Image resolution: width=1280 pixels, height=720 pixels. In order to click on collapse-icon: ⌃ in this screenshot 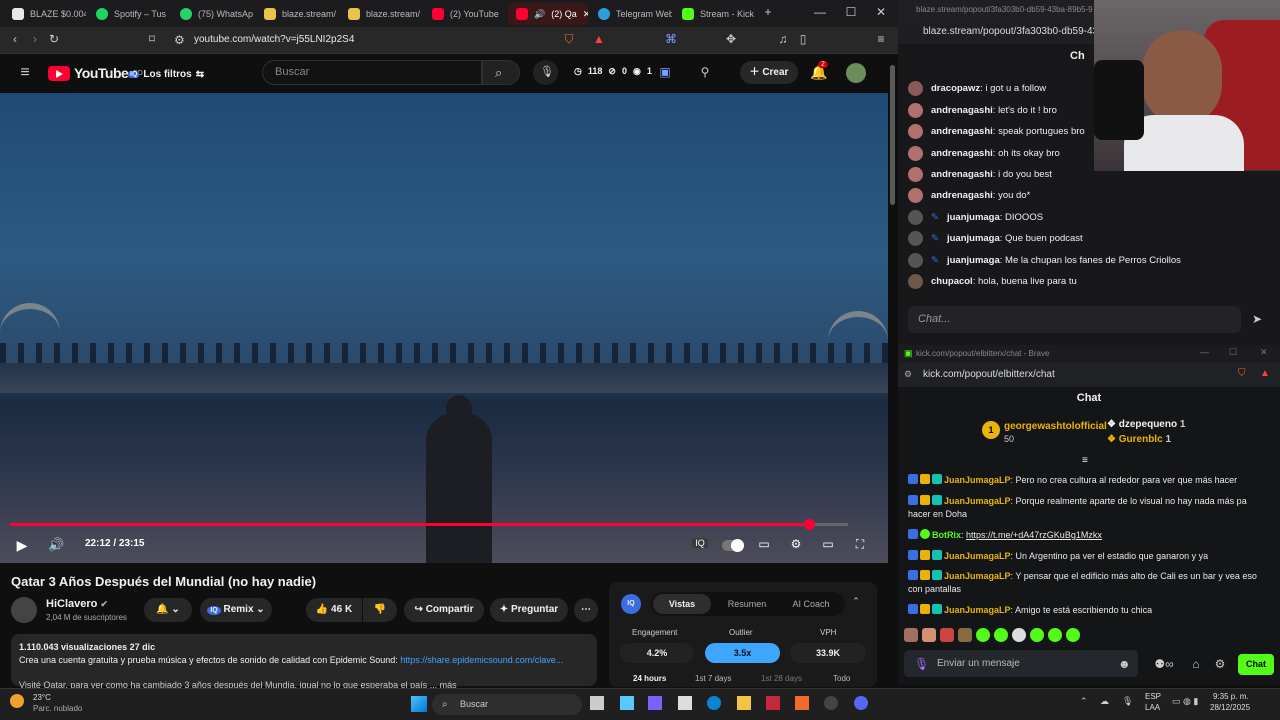, I will do `click(856, 601)`.